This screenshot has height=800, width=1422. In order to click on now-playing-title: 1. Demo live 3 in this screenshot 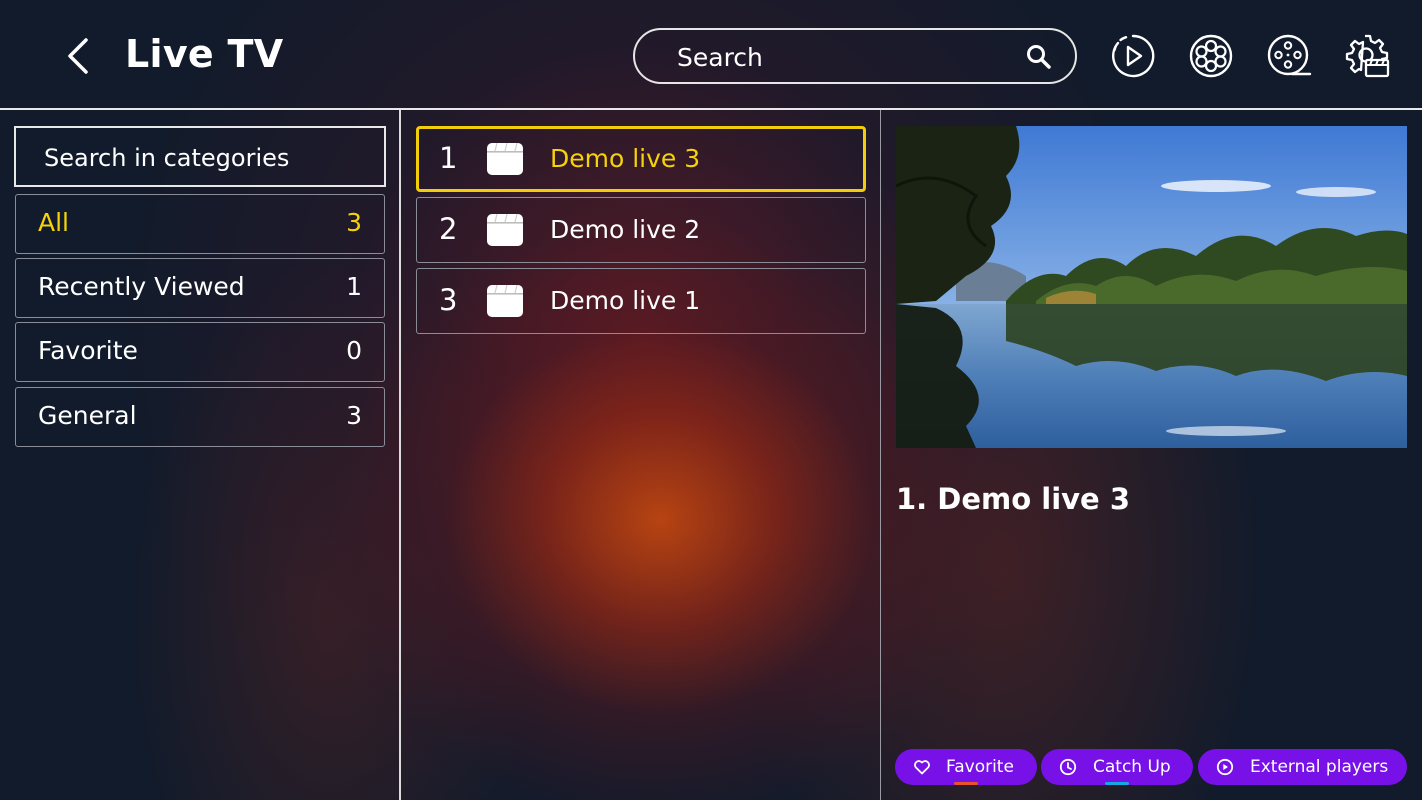, I will do `click(1013, 499)`.